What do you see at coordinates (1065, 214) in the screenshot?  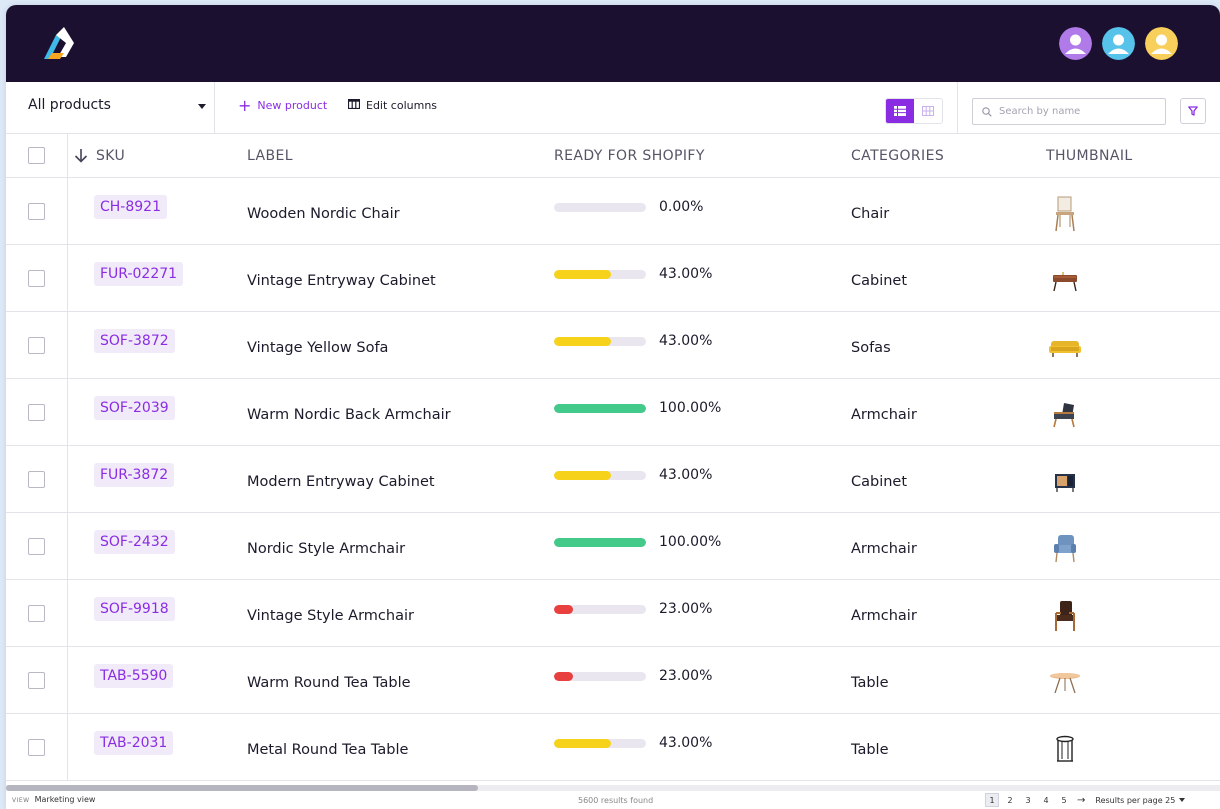 I see `wooden-chair-icon` at bounding box center [1065, 214].